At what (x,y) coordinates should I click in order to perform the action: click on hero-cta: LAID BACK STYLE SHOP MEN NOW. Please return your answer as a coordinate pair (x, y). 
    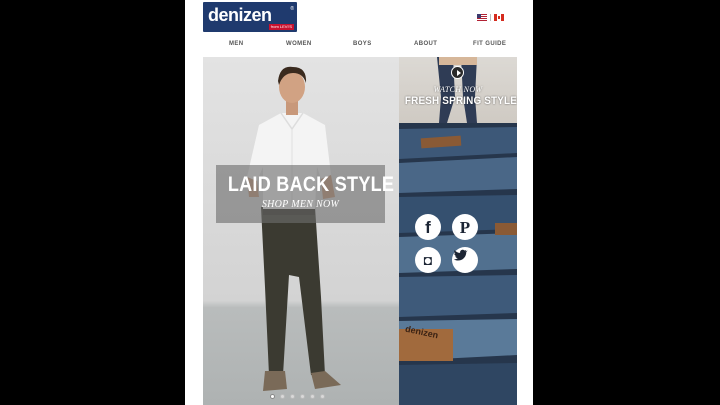
    Looking at the image, I should click on (305, 194).